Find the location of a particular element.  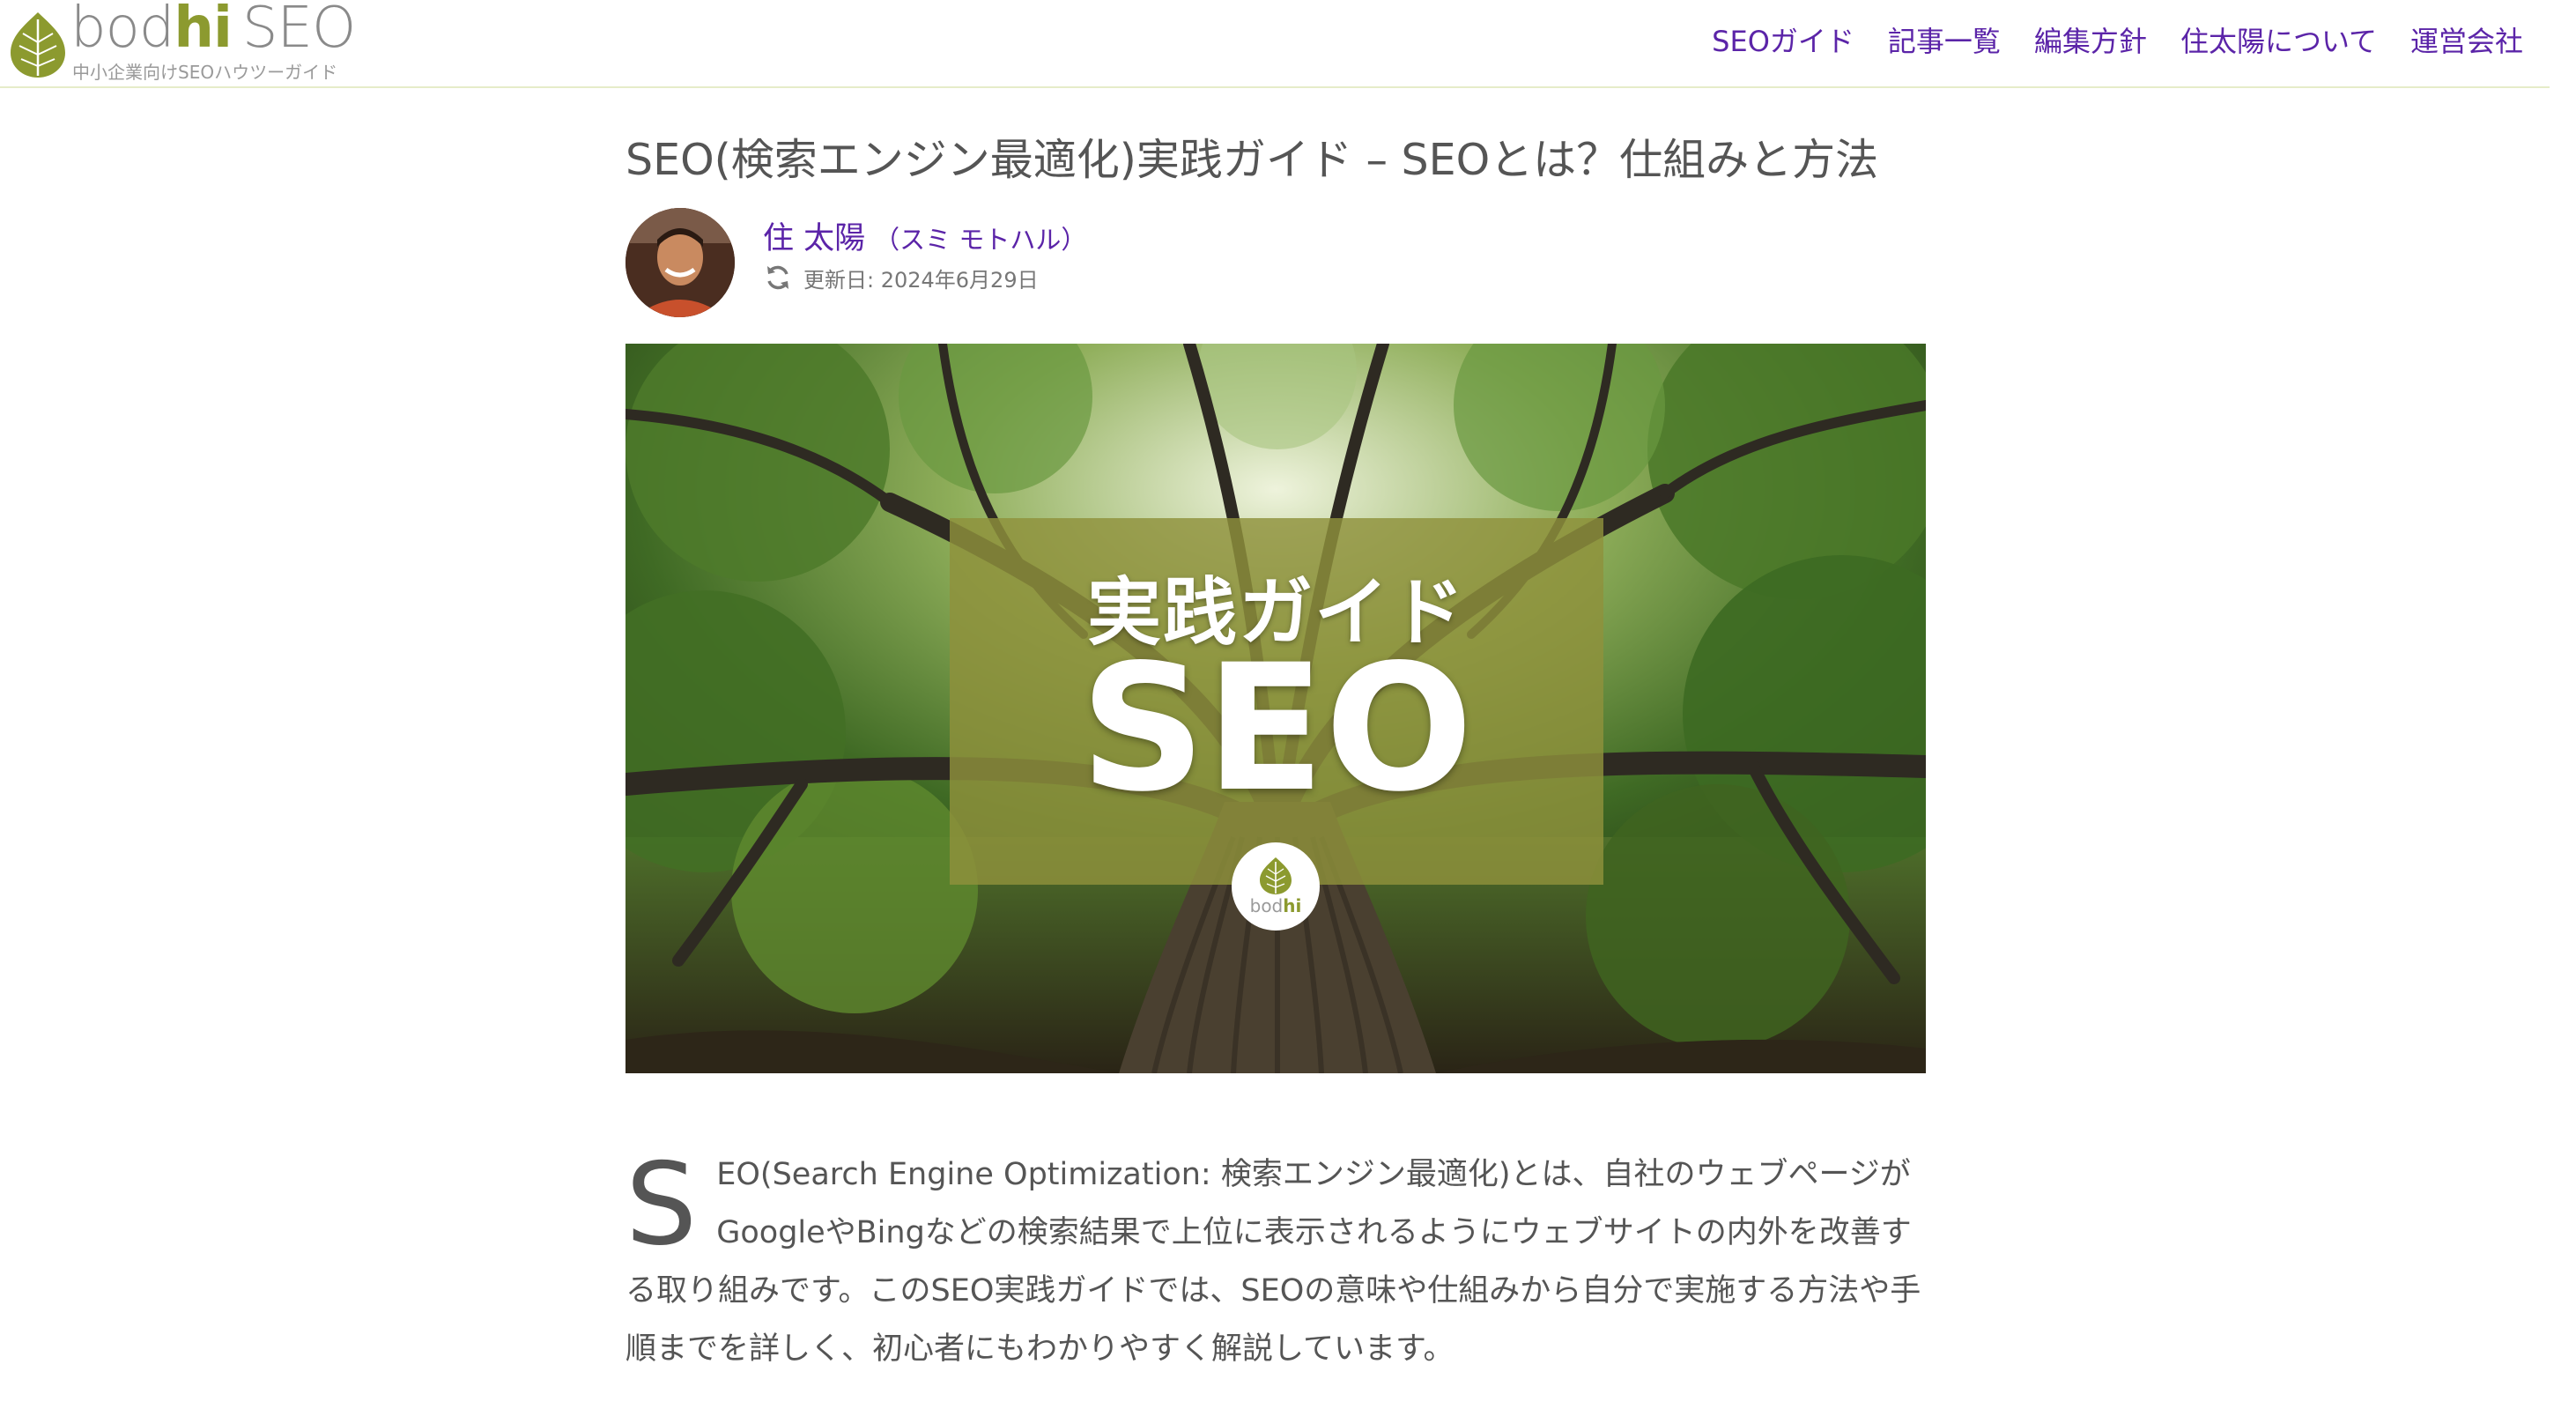

page-title: SEO(検索エンジン最適化)実践ガイド – SEOとは？仕組みと方法 is located at coordinates (1252, 160).